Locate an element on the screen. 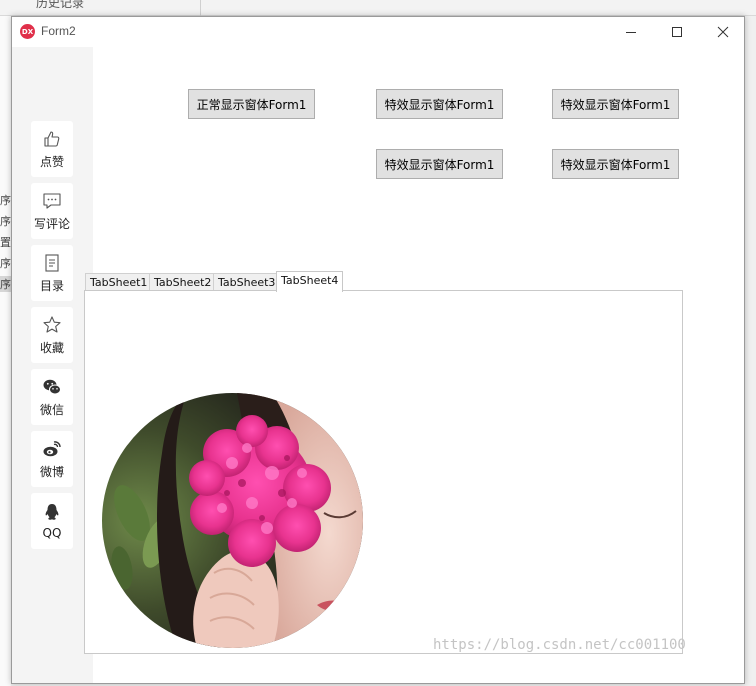  background-history-label: 历史记录 is located at coordinates (60, 5).